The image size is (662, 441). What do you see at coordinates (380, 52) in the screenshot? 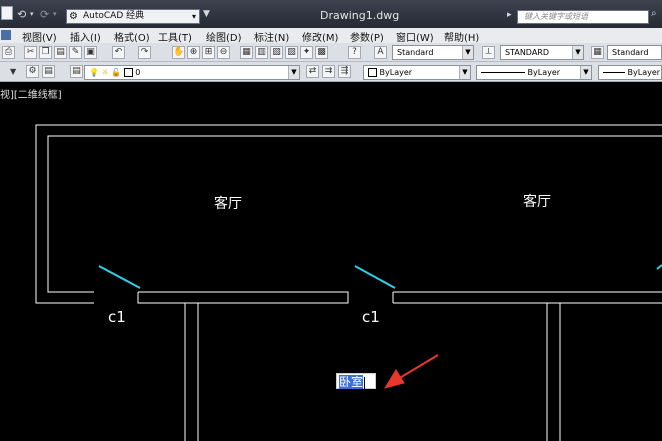
I see `text-style-icon: A` at bounding box center [380, 52].